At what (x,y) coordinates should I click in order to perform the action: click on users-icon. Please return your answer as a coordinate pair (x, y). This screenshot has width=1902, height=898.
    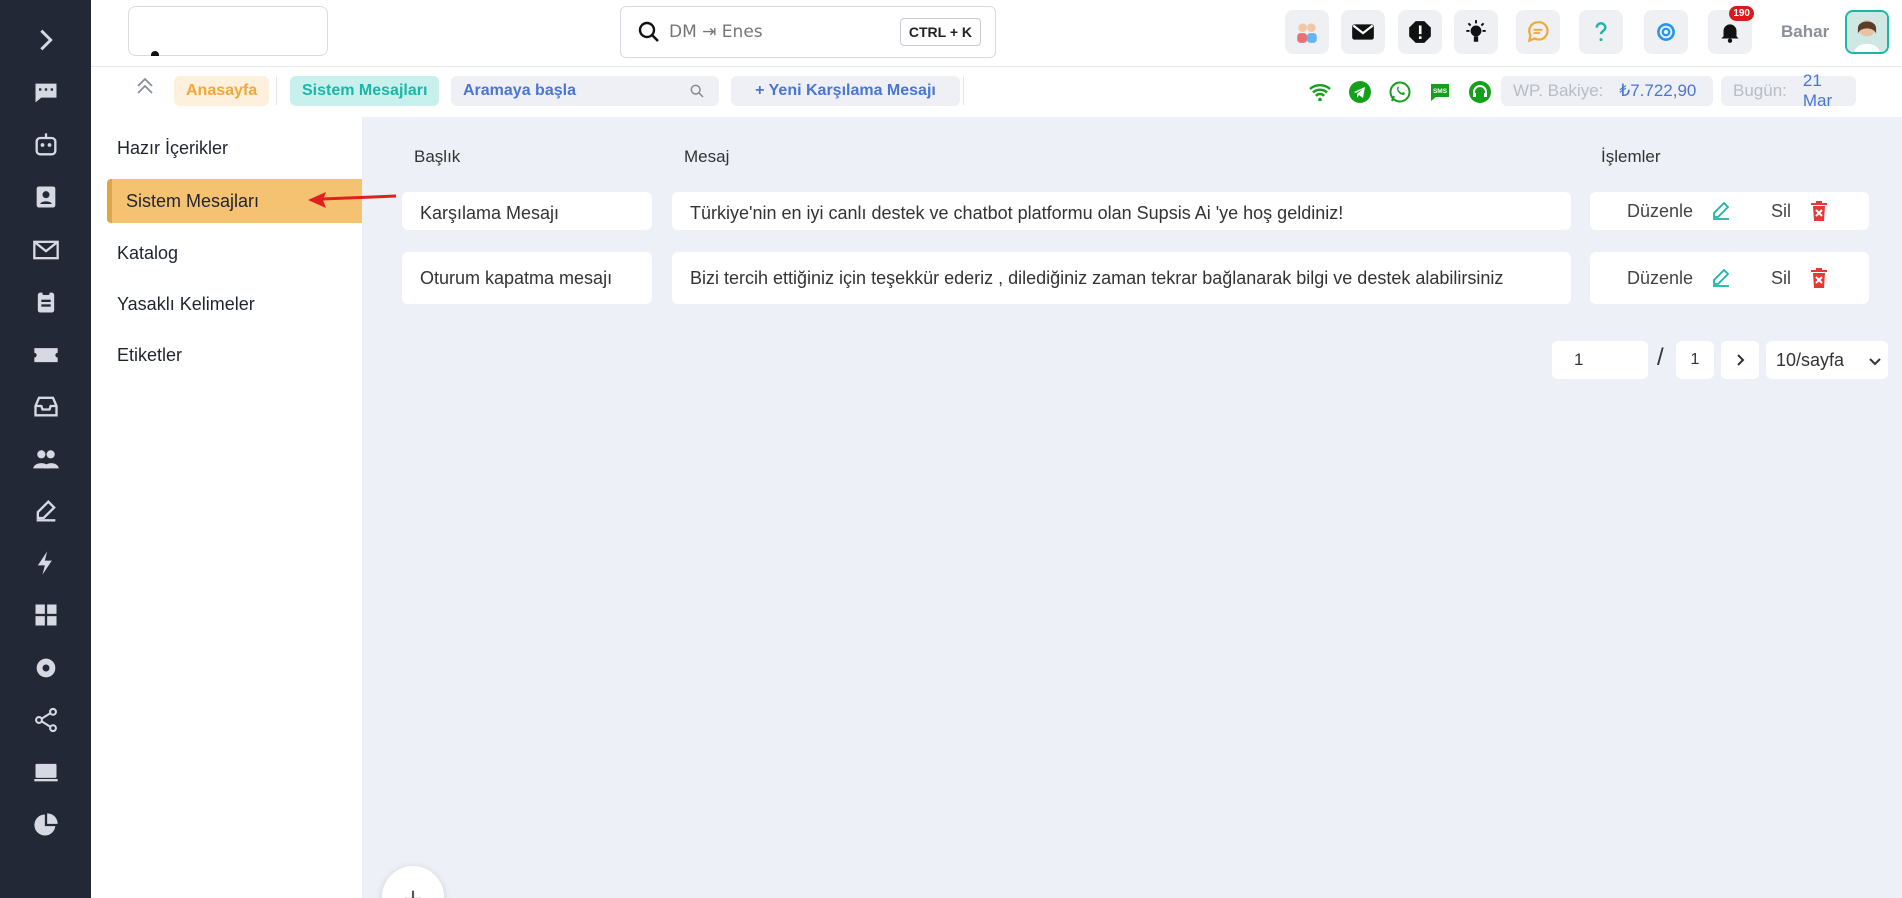
    Looking at the image, I should click on (45, 459).